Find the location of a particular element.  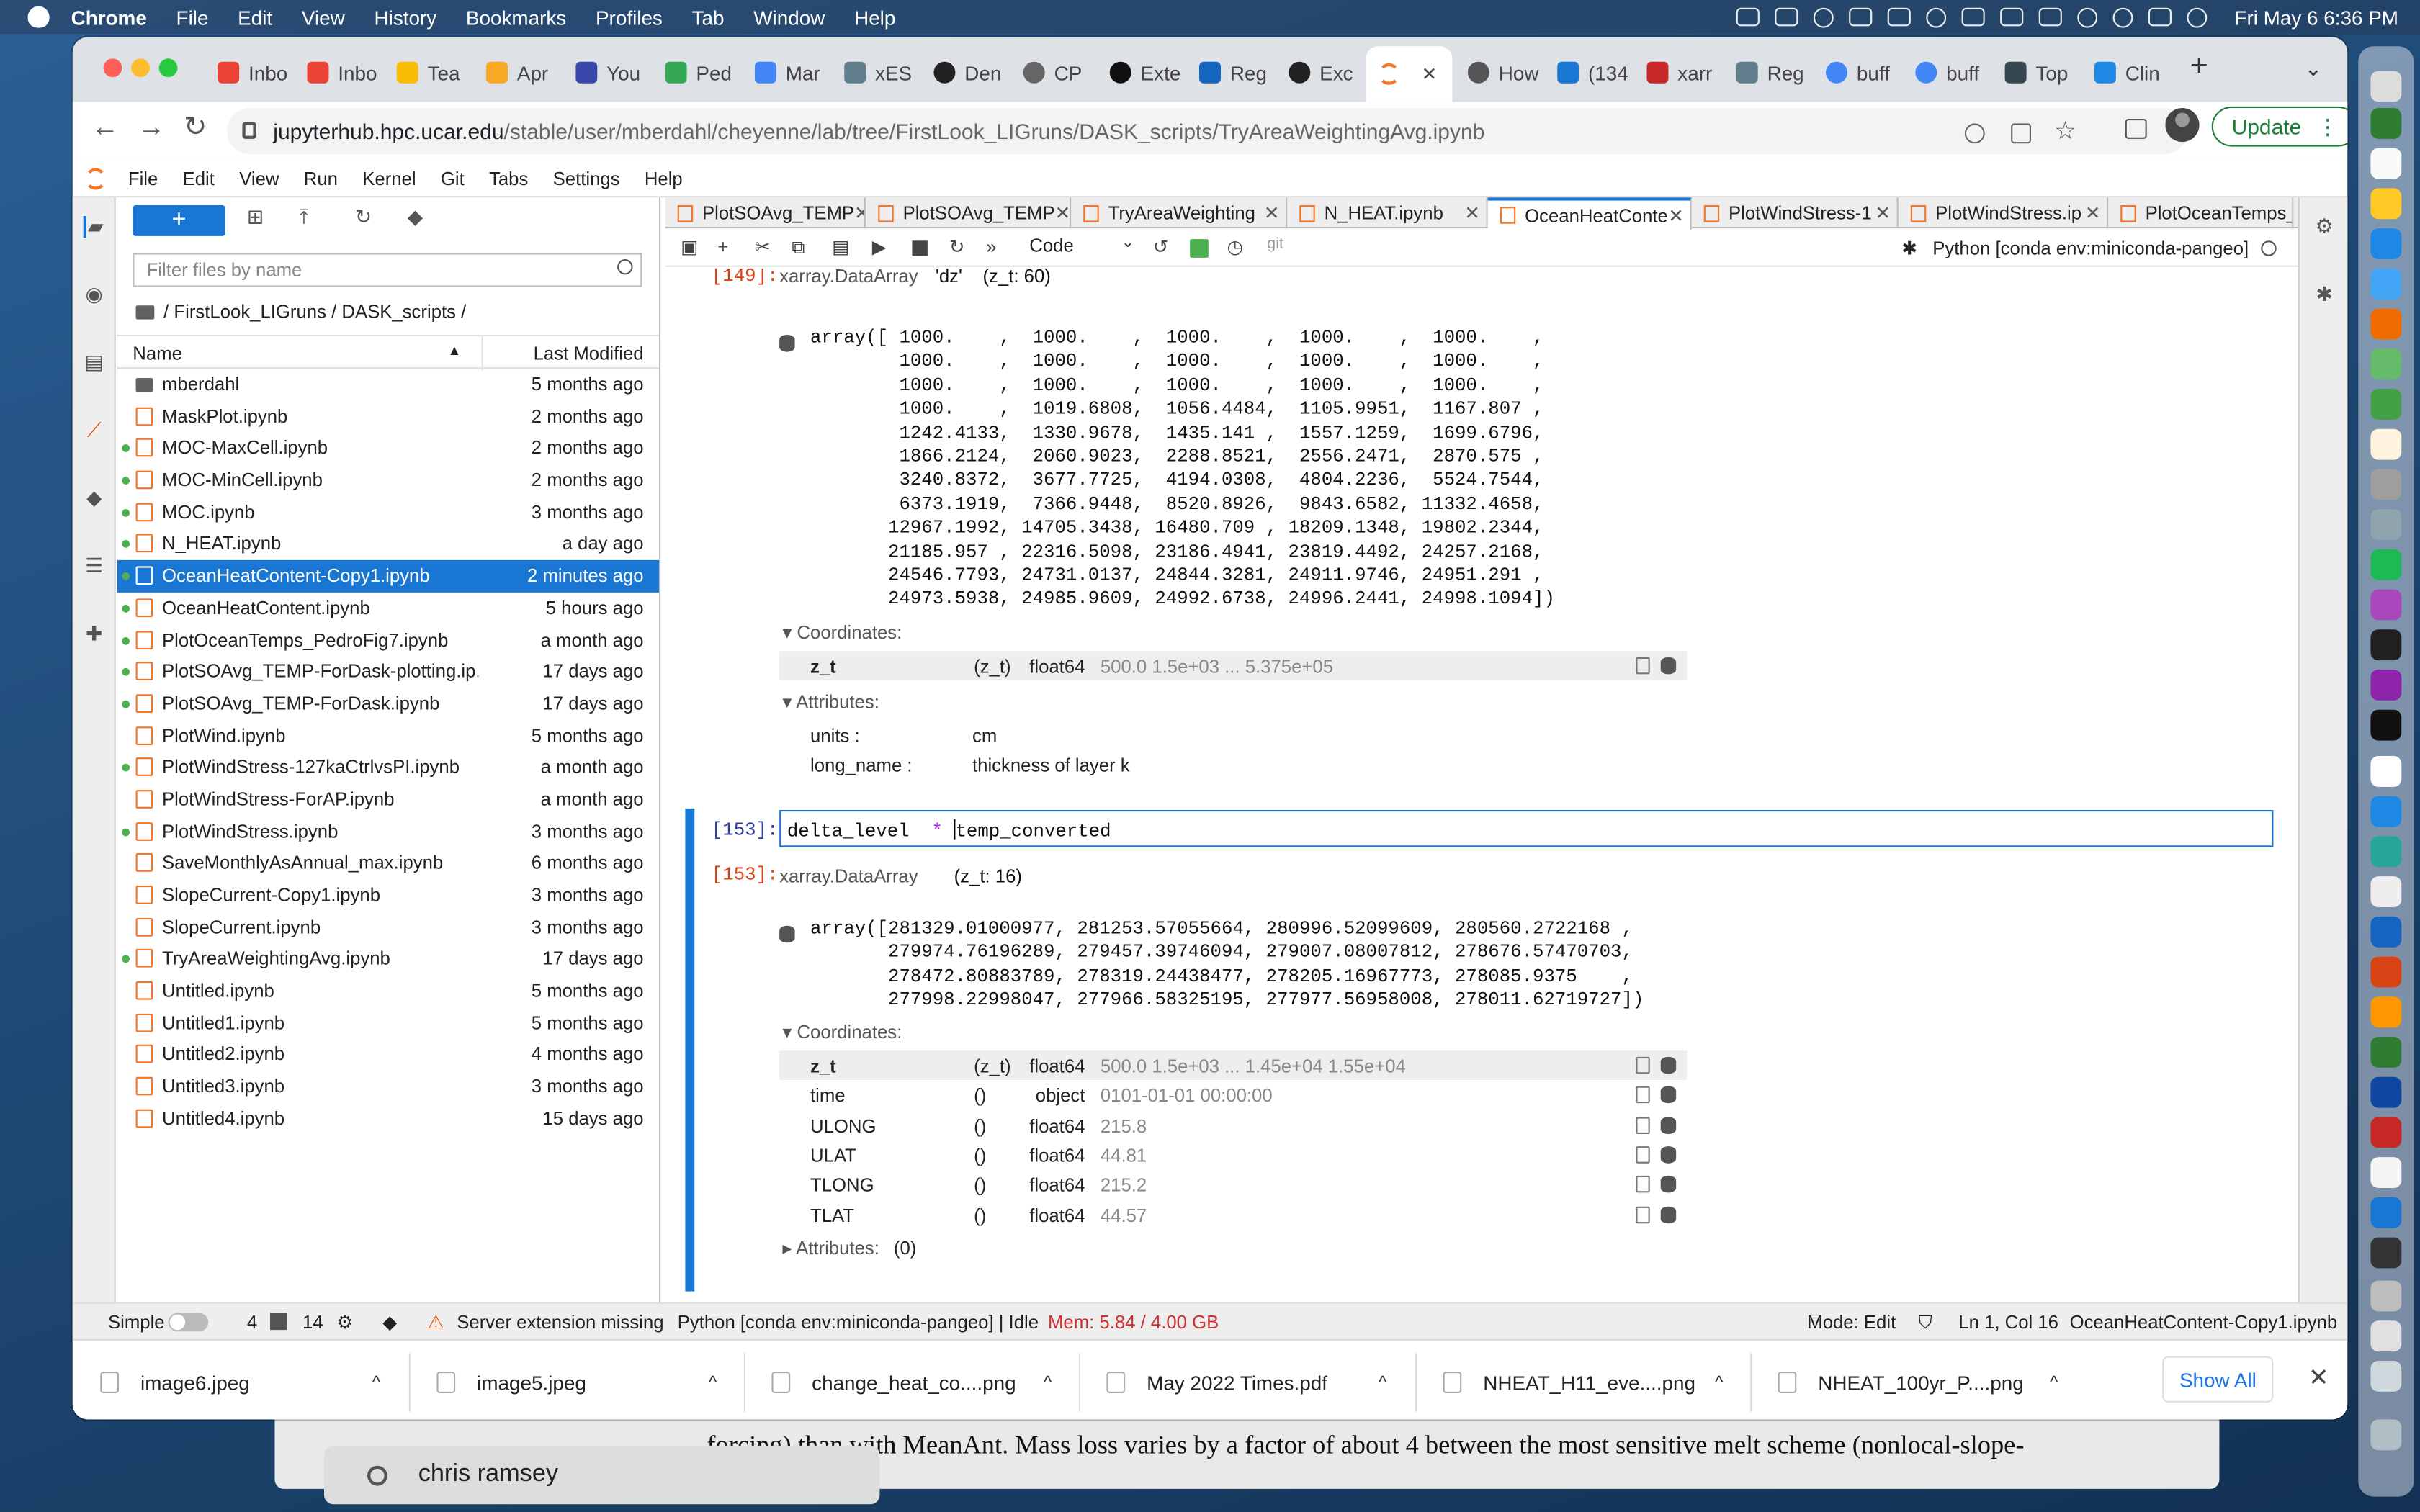

download-item: image5.jpeg is located at coordinates (511, 1382).